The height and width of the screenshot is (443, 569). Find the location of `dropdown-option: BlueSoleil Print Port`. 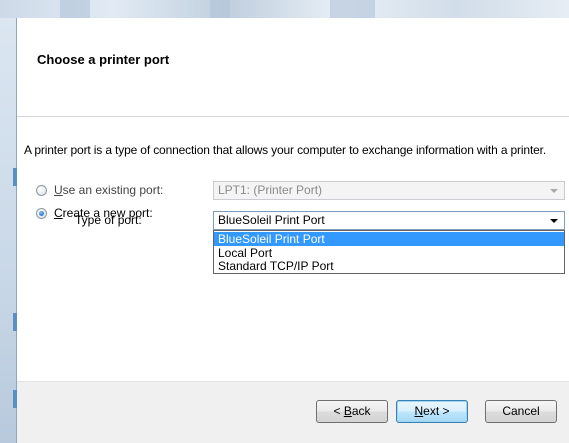

dropdown-option: BlueSoleil Print Port is located at coordinates (389, 239).